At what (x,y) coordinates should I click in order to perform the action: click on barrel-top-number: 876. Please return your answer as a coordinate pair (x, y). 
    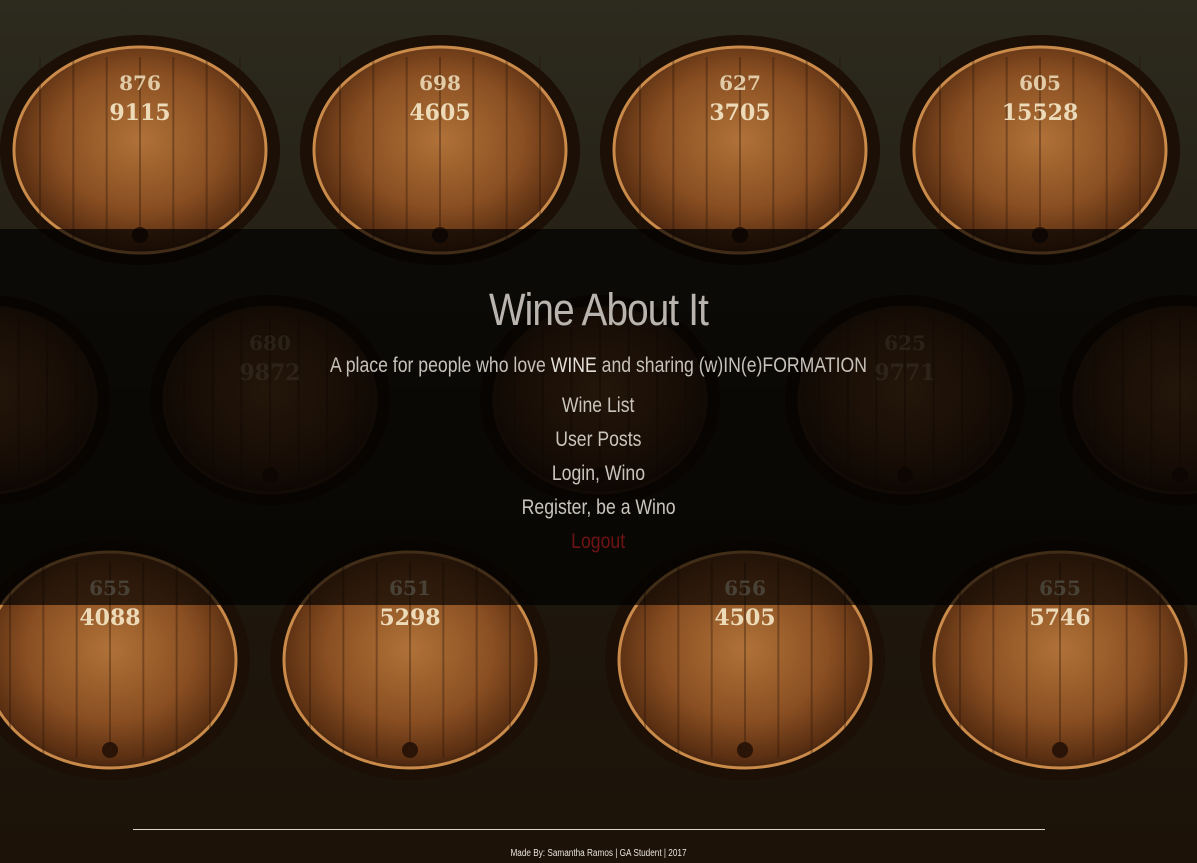
    Looking at the image, I should click on (140, 83).